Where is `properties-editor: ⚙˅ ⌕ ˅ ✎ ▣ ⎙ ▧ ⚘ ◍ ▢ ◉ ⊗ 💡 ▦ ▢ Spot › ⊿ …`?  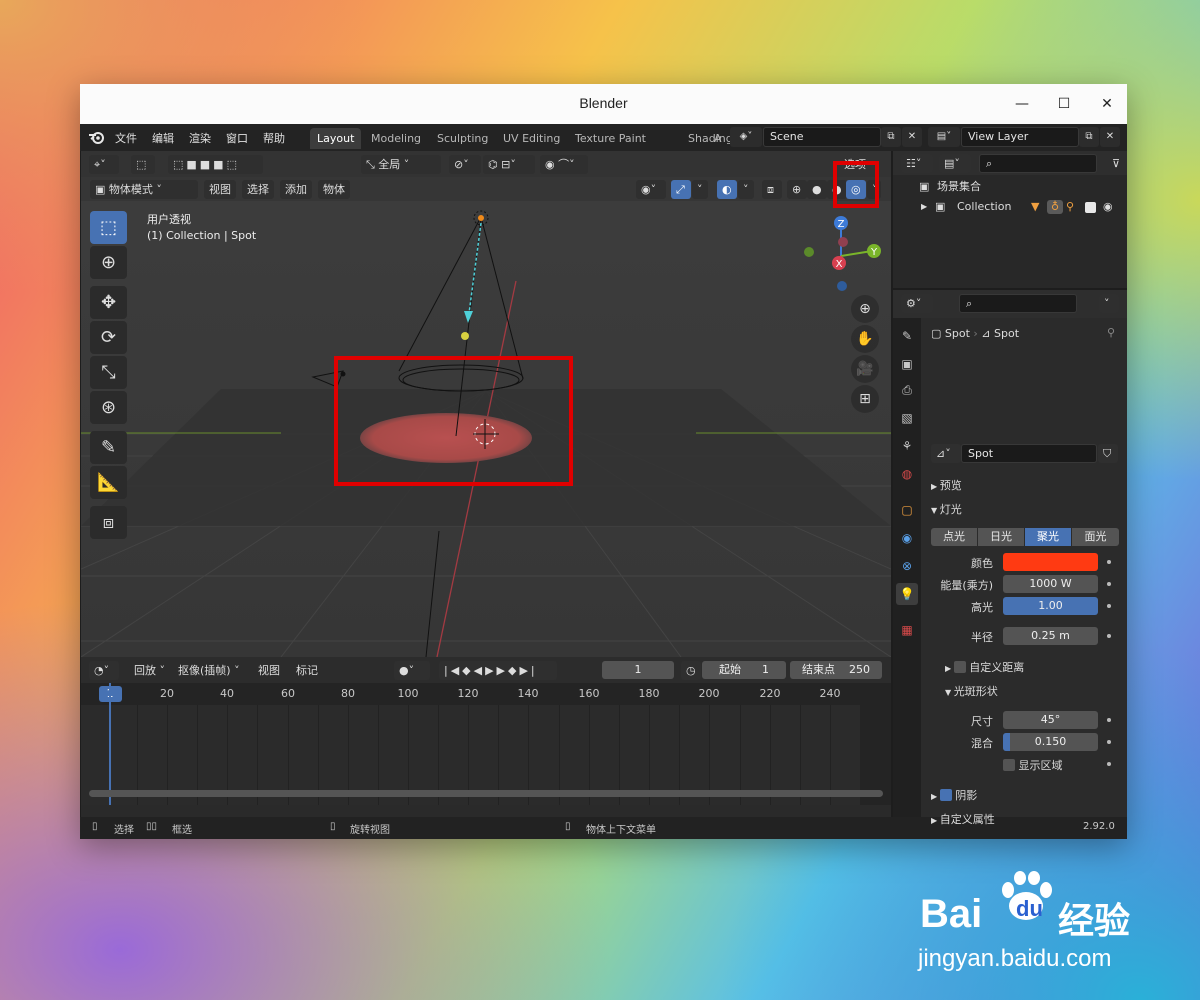 properties-editor: ⚙˅ ⌕ ˅ ✎ ▣ ⎙ ▧ ⚘ ◍ ▢ ◉ ⊗ 💡 ▦ ▢ Spot › ⊿ … is located at coordinates (1010, 558).